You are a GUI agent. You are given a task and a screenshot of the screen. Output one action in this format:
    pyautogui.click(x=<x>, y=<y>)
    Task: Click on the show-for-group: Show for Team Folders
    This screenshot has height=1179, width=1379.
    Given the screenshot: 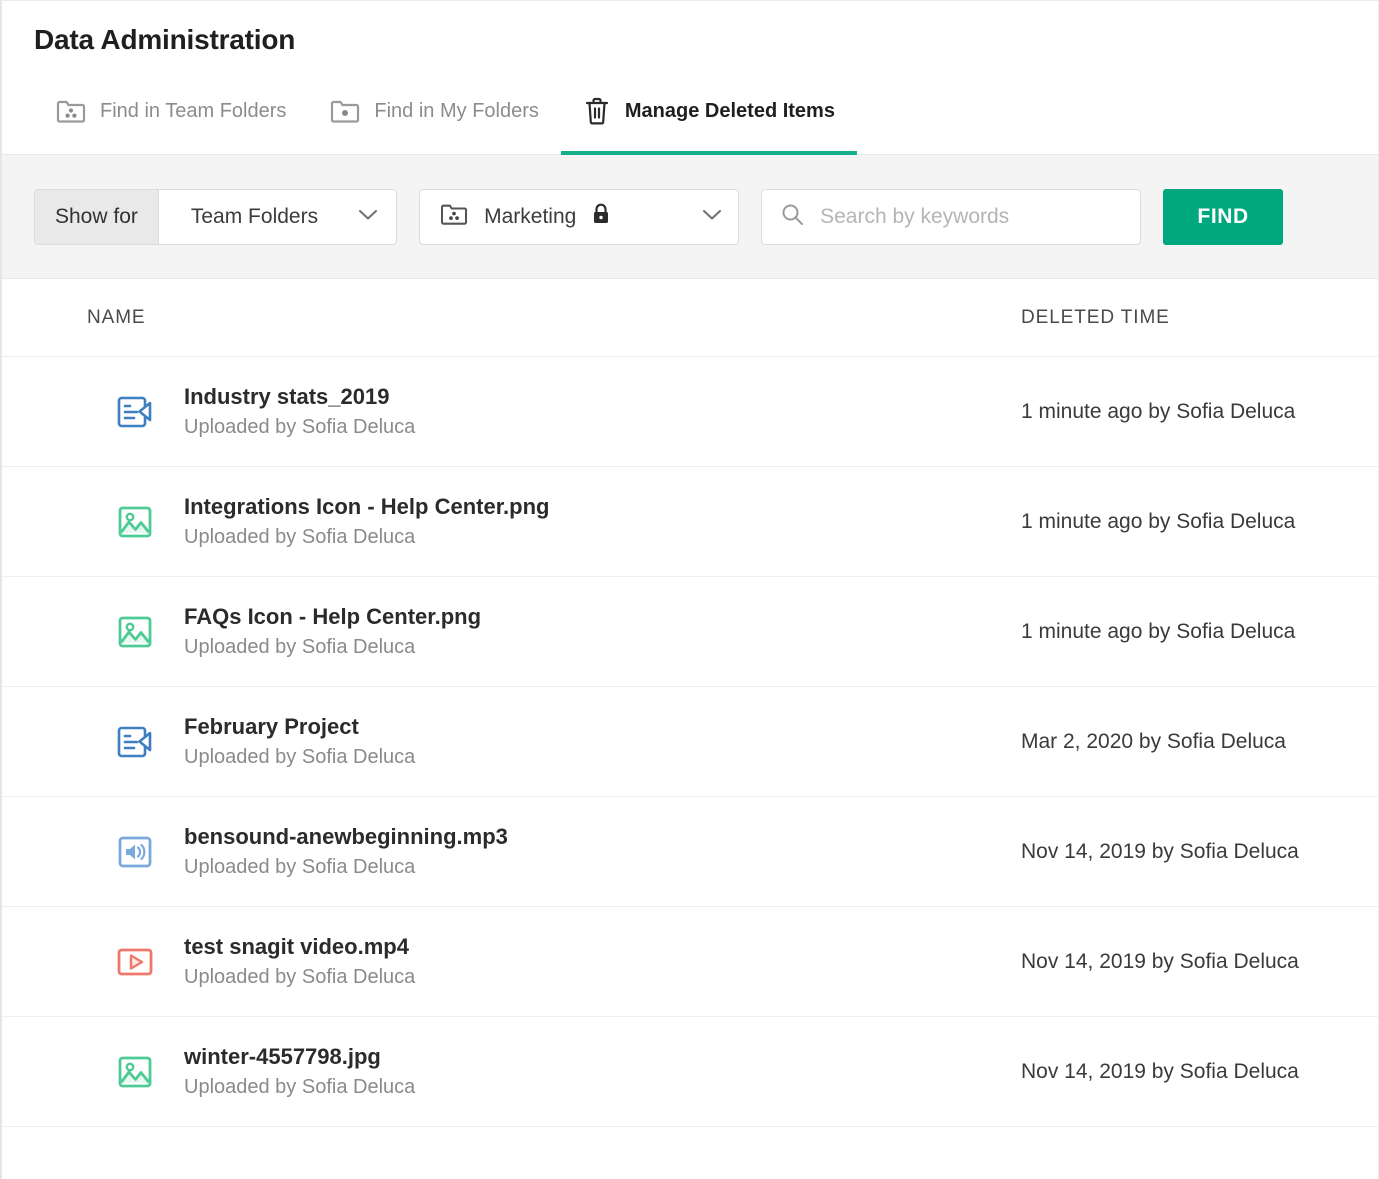 What is the action you would take?
    pyautogui.click(x=216, y=216)
    